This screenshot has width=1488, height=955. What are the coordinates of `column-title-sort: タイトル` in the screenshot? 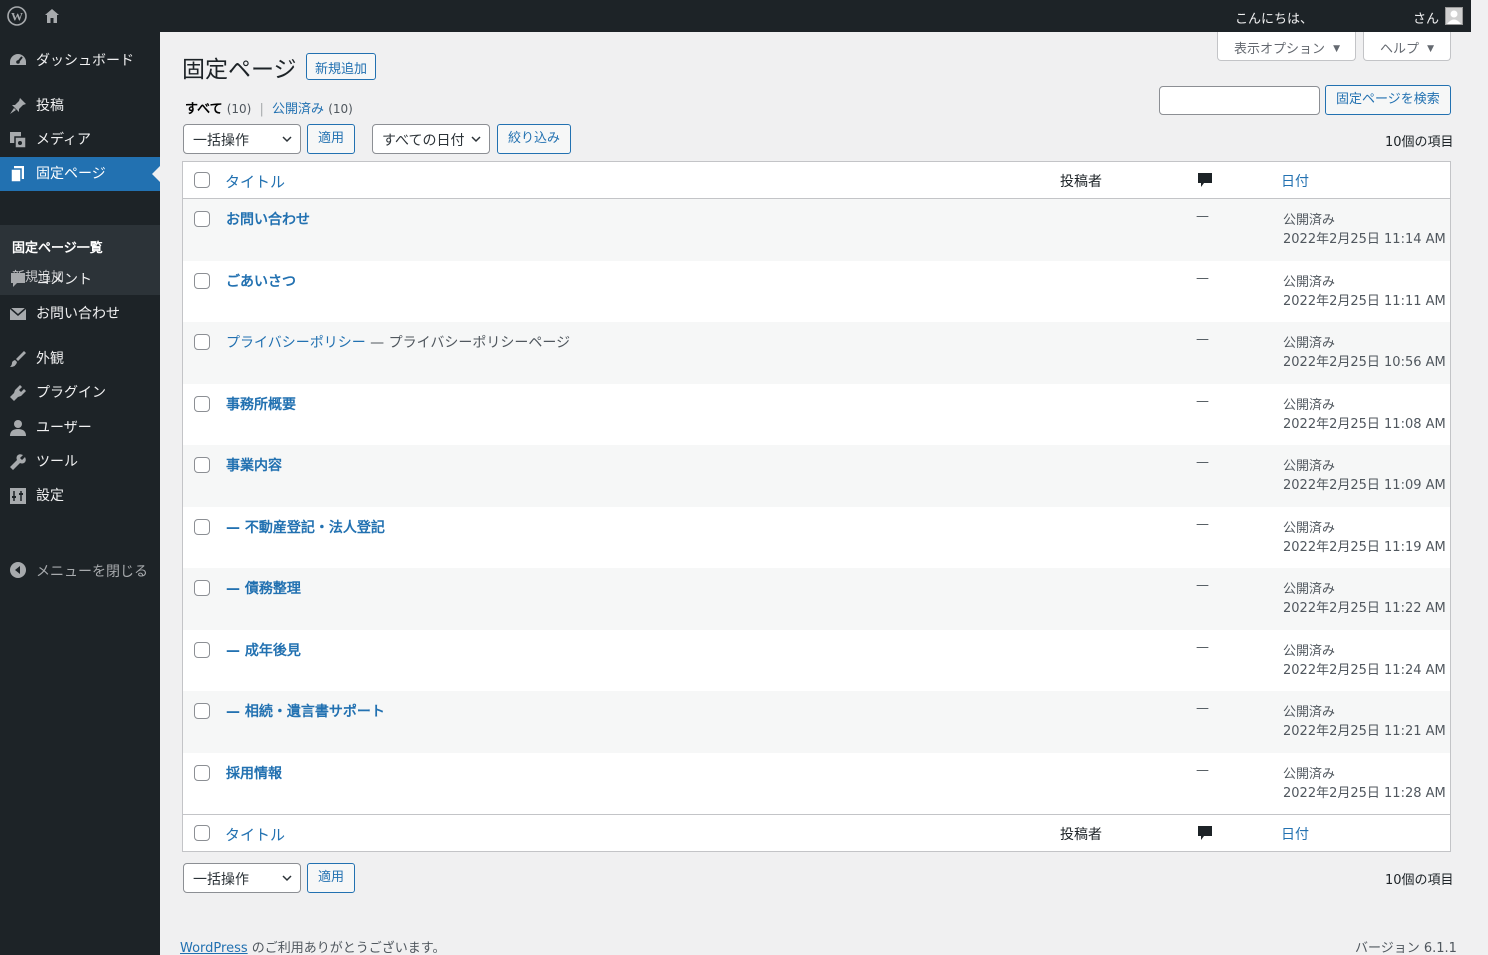 It's located at (255, 181).